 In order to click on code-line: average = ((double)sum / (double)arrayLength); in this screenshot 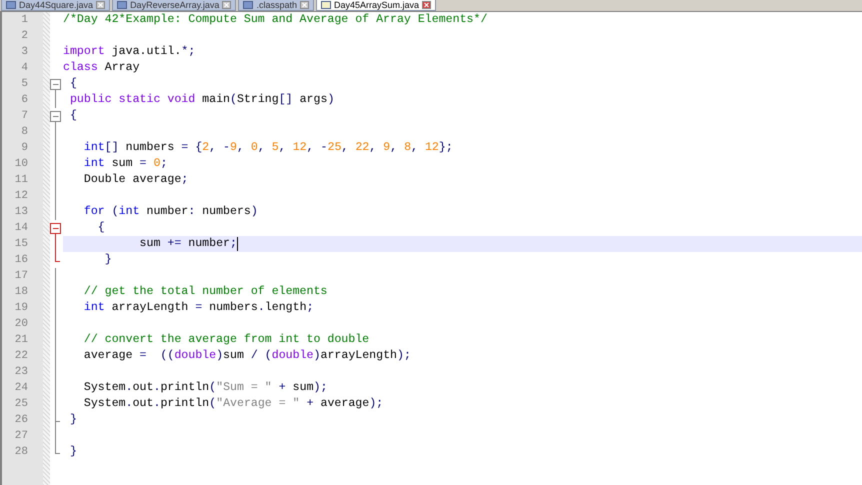, I will do `click(246, 356)`.